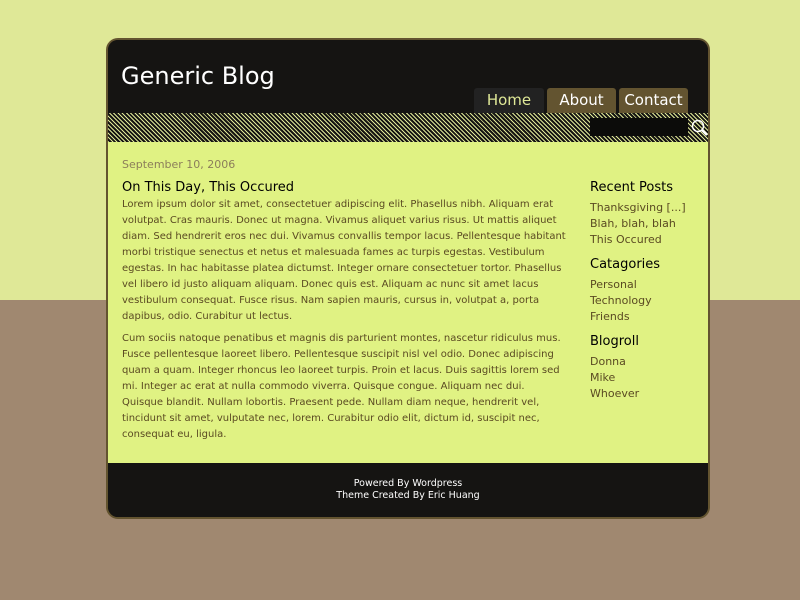 The width and height of the screenshot is (800, 600). What do you see at coordinates (645, 394) in the screenshot?
I see `sidebar-link: Whoever` at bounding box center [645, 394].